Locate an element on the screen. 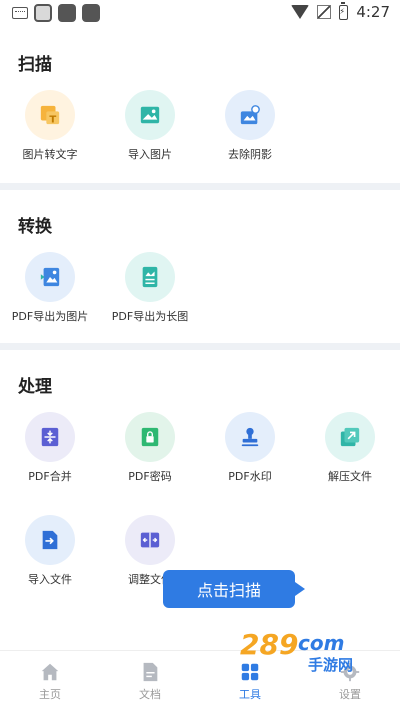 The height and width of the screenshot is (711, 400). tool-pdf-to-image: PDF导出为图片 is located at coordinates (50, 288).